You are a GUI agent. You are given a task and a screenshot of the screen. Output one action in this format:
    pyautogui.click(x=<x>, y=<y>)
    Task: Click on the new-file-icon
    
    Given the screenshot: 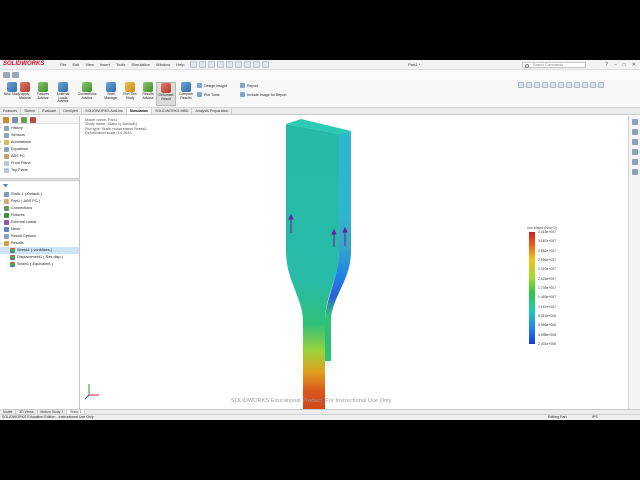 What is the action you would take?
    pyautogui.click(x=202, y=64)
    